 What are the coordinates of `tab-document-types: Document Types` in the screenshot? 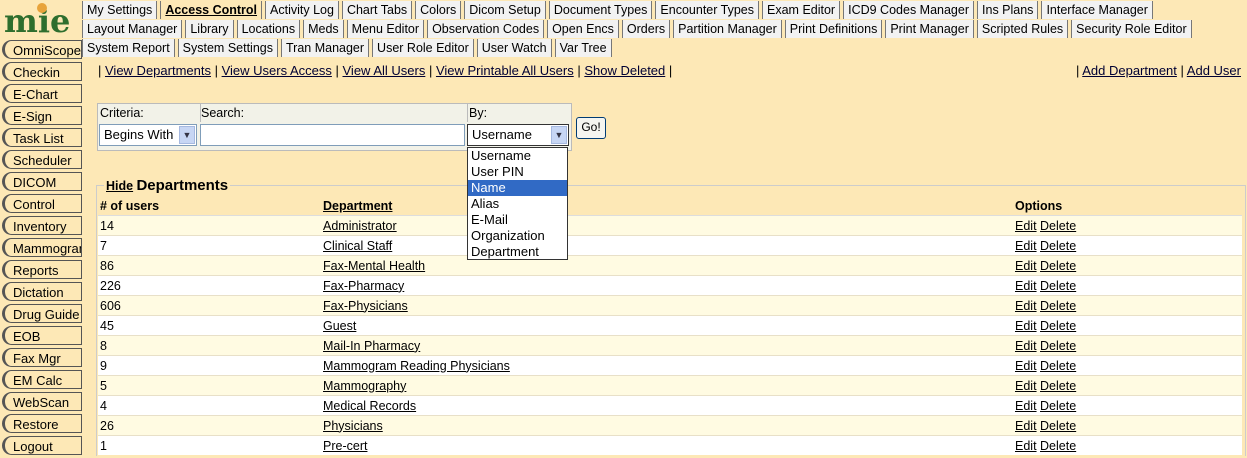 It's located at (600, 10).